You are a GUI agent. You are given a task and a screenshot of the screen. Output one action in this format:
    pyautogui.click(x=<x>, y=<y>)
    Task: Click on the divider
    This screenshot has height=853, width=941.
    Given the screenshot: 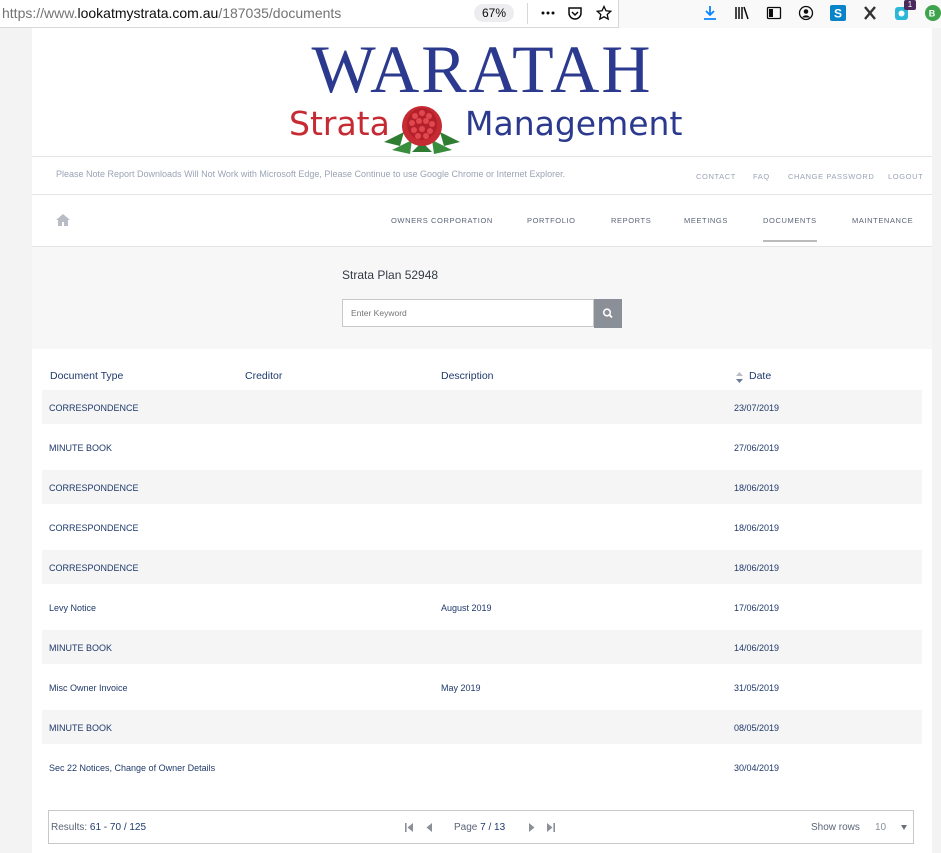 What is the action you would take?
    pyautogui.click(x=527, y=13)
    